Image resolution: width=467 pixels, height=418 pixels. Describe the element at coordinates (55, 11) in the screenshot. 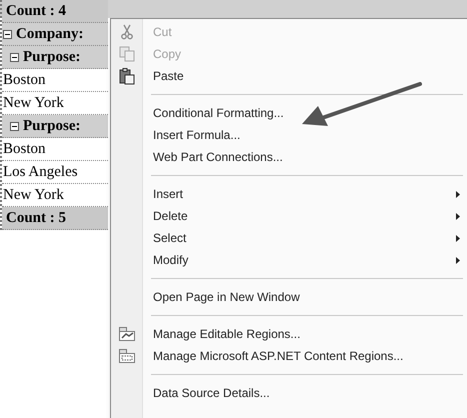

I see `count-row: Count : 4` at that location.